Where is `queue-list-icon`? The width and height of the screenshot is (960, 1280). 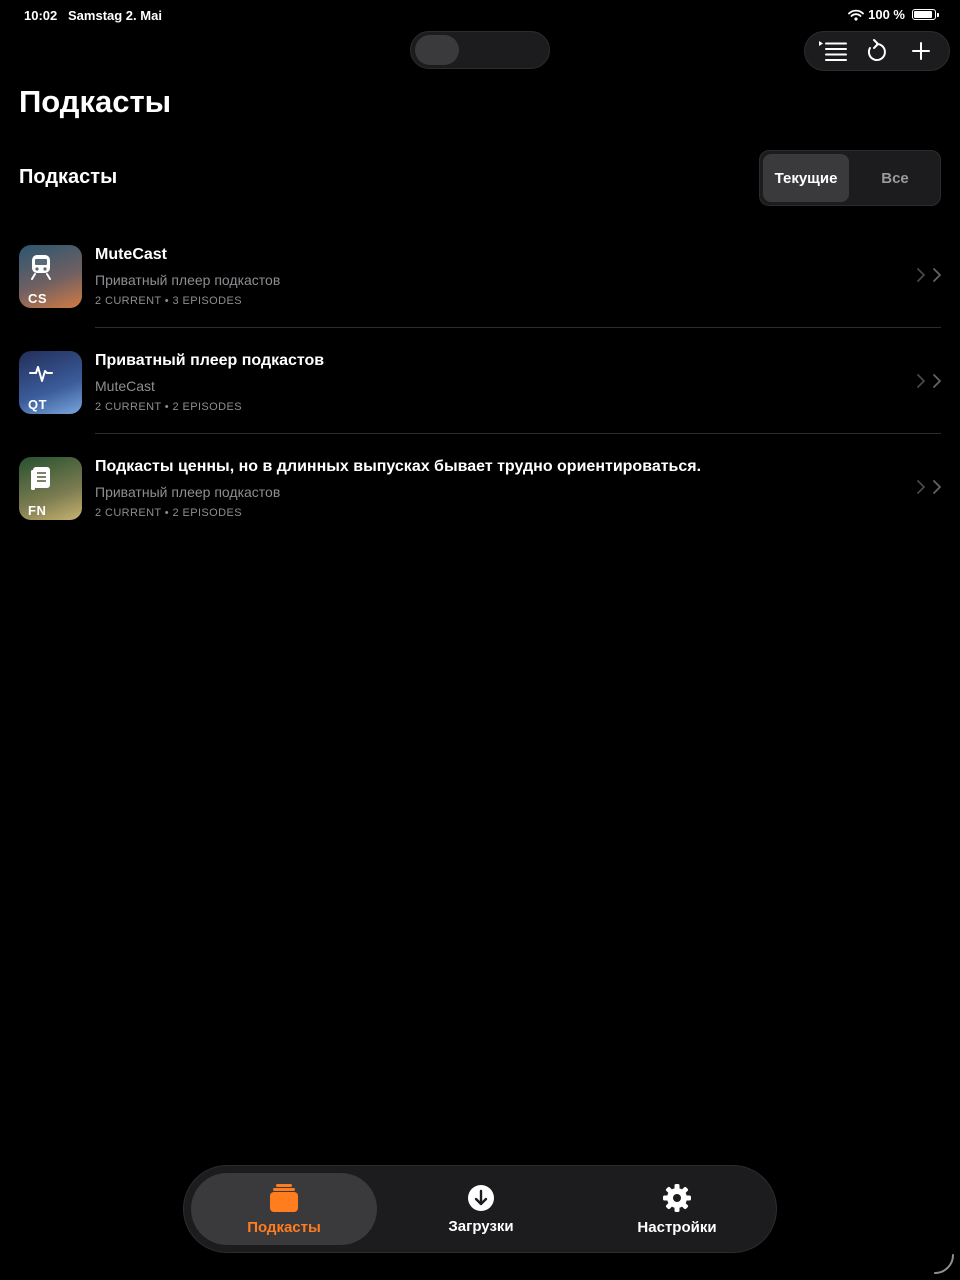
queue-list-icon is located at coordinates (833, 51).